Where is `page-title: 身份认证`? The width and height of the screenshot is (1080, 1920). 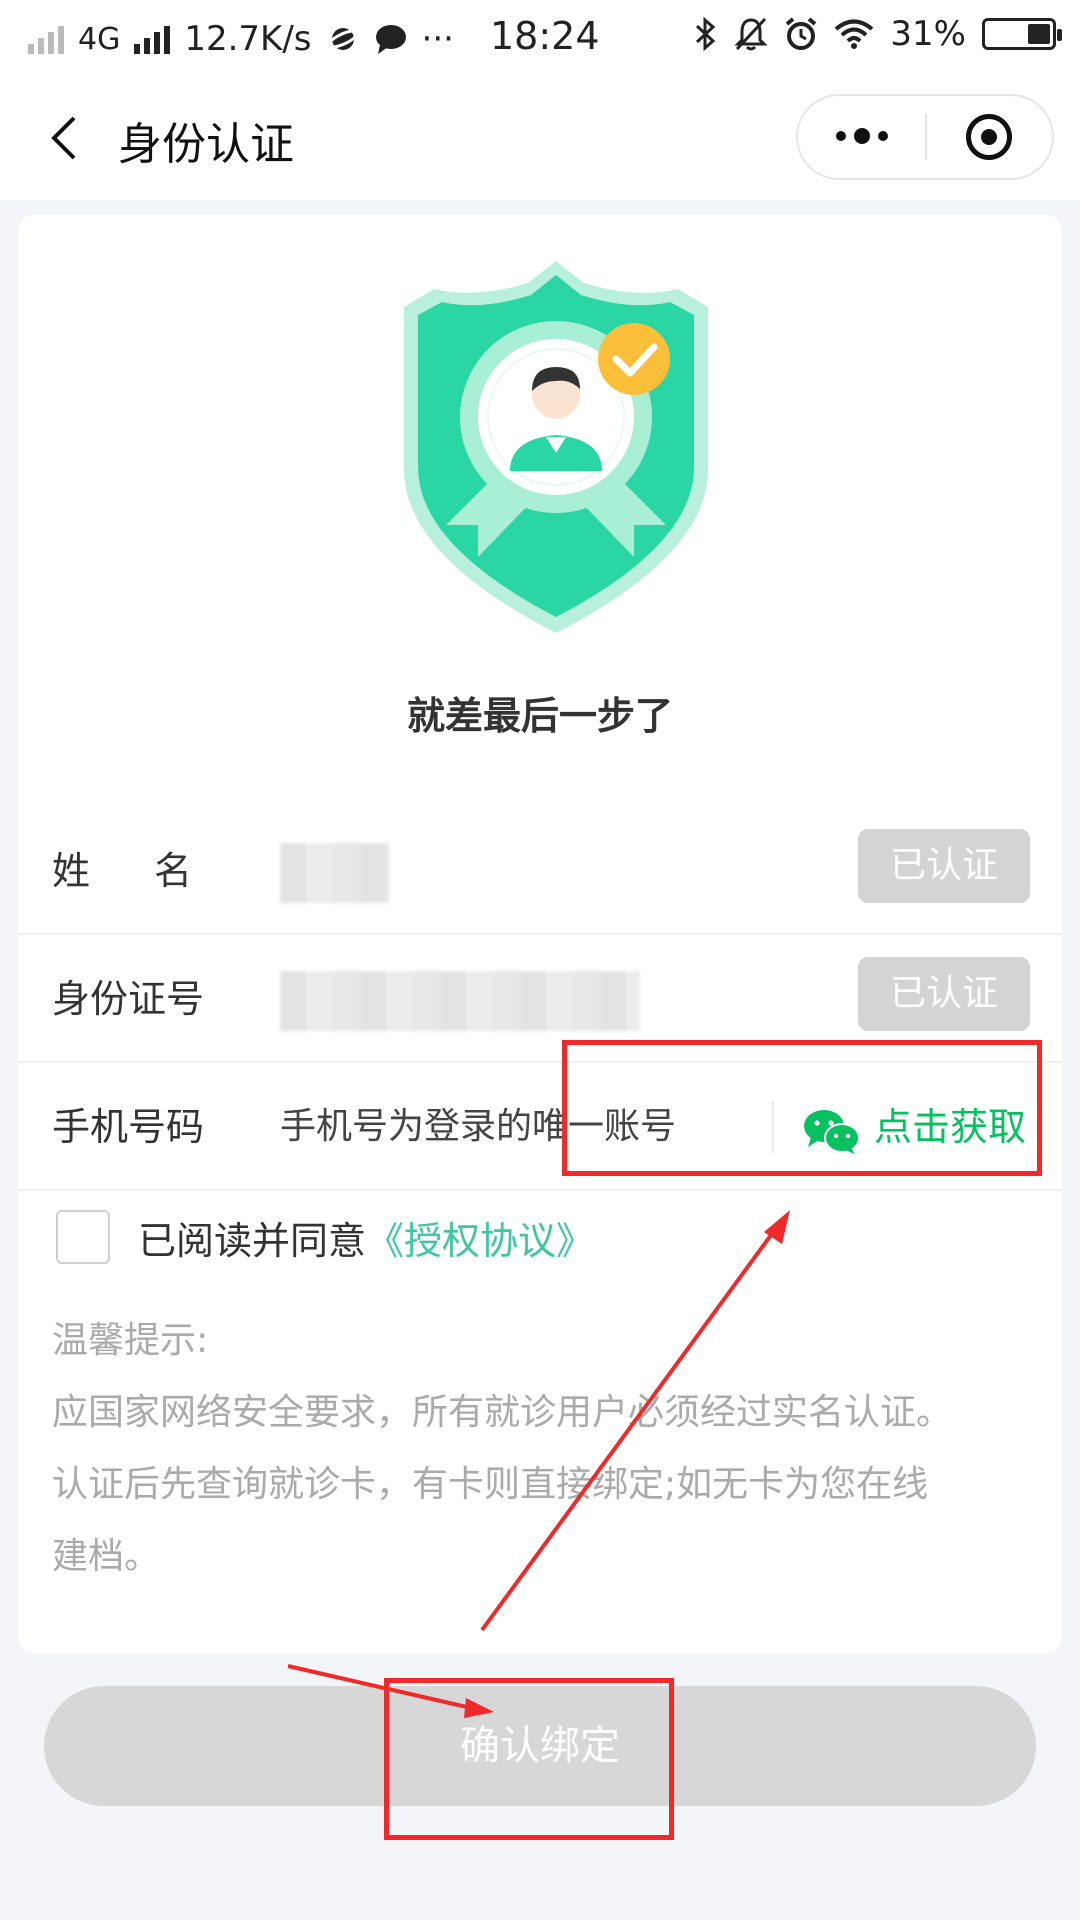
page-title: 身份认证 is located at coordinates (206, 144).